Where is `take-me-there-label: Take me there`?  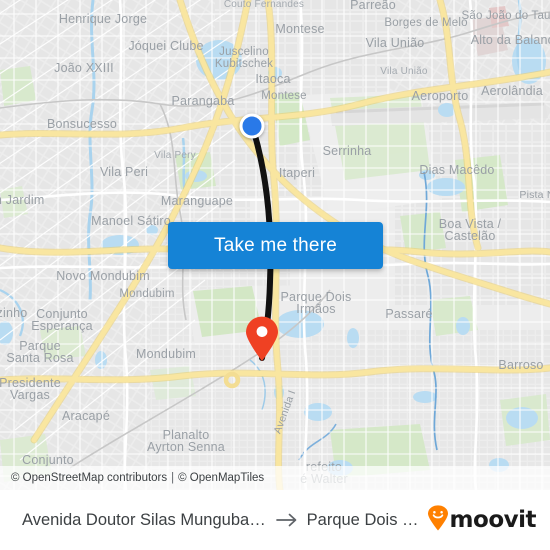 take-me-there-label: Take me there is located at coordinates (275, 245).